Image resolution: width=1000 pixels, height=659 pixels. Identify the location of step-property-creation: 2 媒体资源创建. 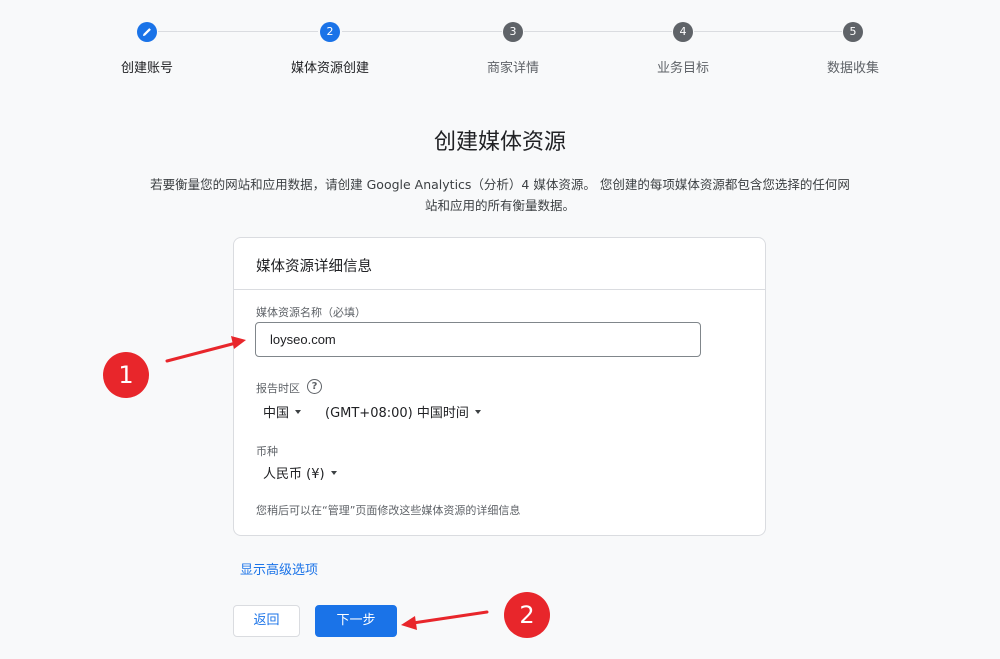
(330, 49).